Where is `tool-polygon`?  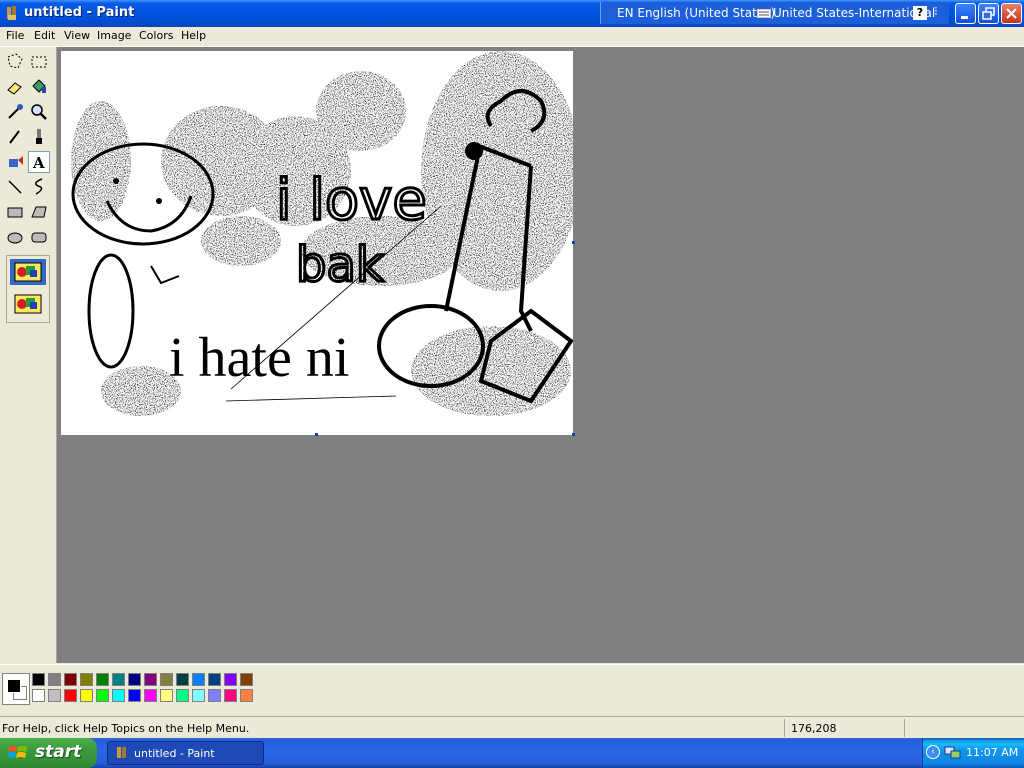
tool-polygon is located at coordinates (39, 212).